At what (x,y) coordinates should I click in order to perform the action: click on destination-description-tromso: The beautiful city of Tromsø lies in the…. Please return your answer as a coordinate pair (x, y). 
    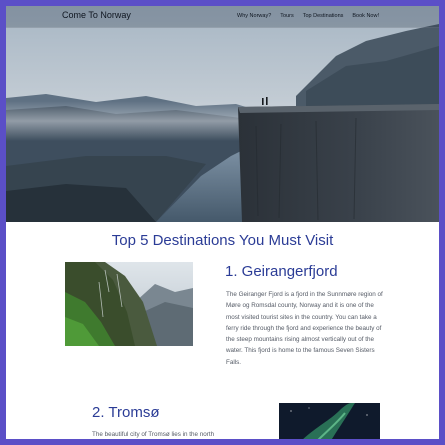
    Looking at the image, I should click on (153, 434).